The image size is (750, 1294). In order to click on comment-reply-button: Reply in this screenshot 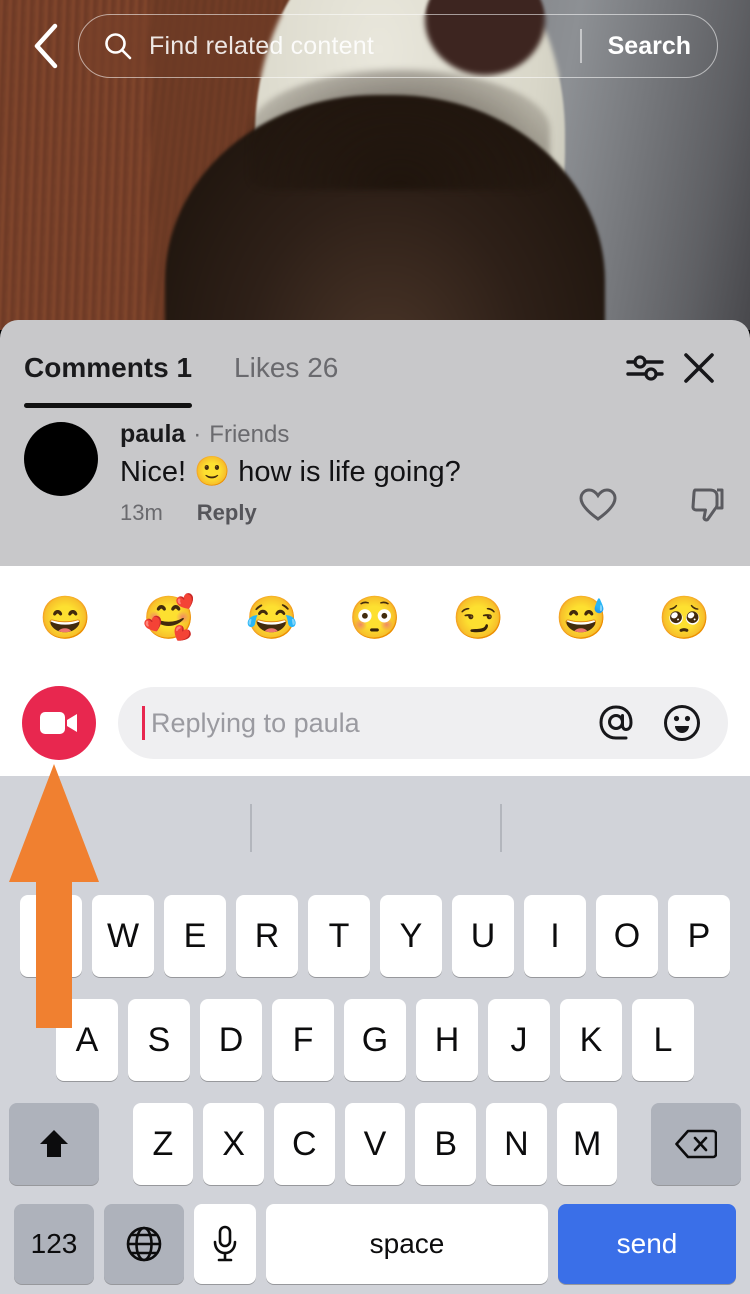, I will do `click(227, 513)`.